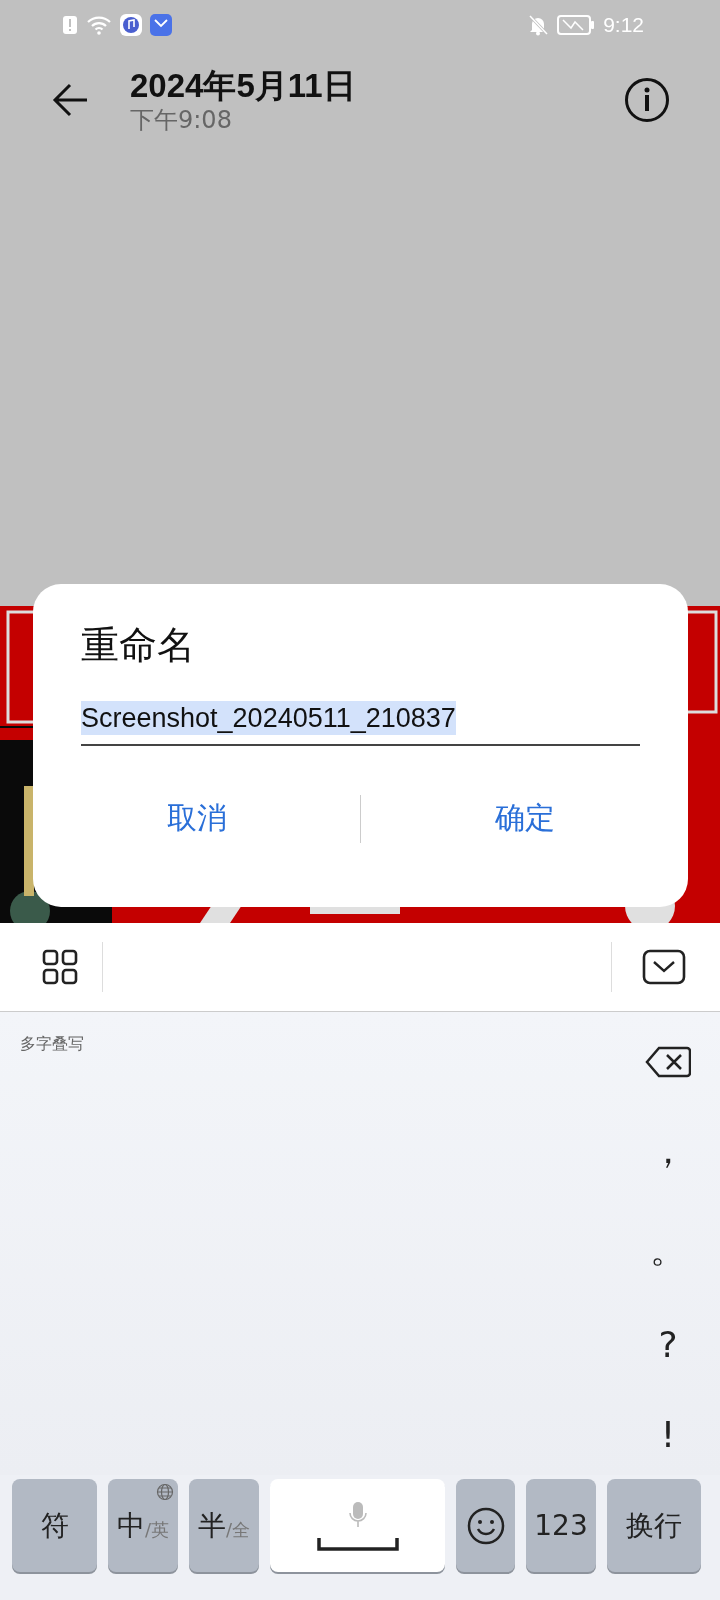 The image size is (720, 1600). I want to click on smiley-icon, so click(485, 1525).